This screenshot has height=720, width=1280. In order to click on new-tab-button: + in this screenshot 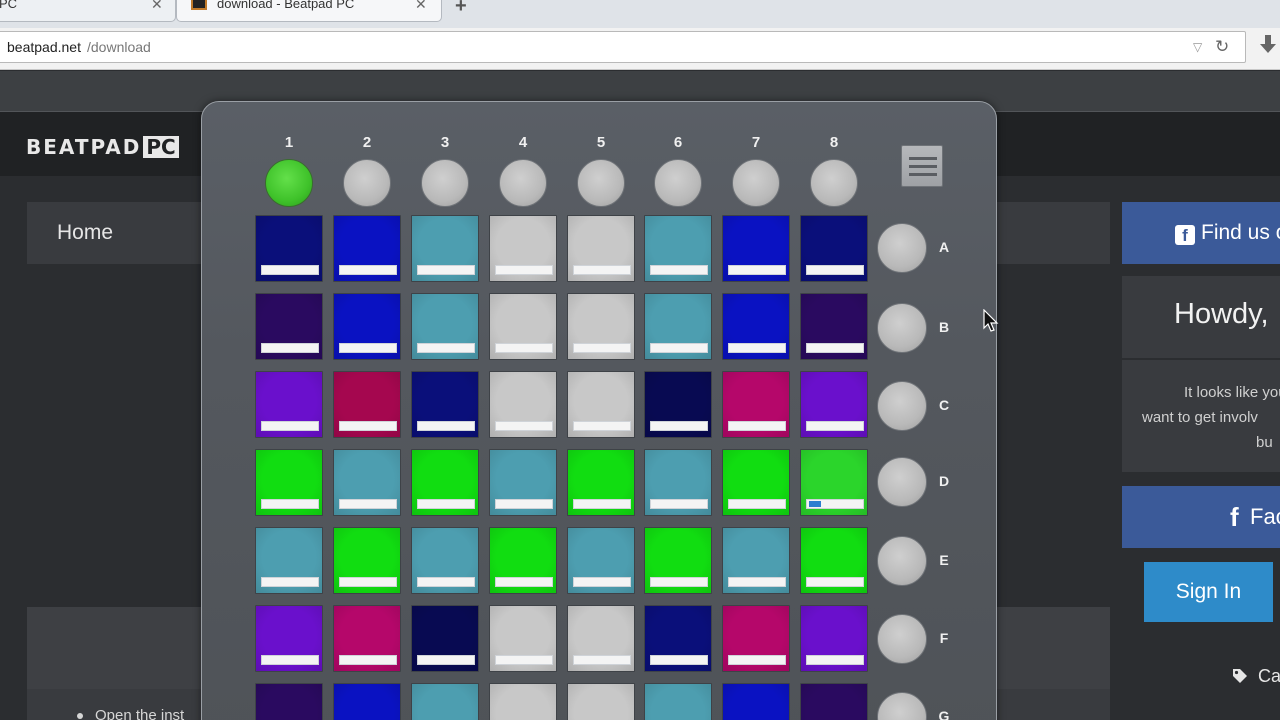, I will do `click(461, 8)`.